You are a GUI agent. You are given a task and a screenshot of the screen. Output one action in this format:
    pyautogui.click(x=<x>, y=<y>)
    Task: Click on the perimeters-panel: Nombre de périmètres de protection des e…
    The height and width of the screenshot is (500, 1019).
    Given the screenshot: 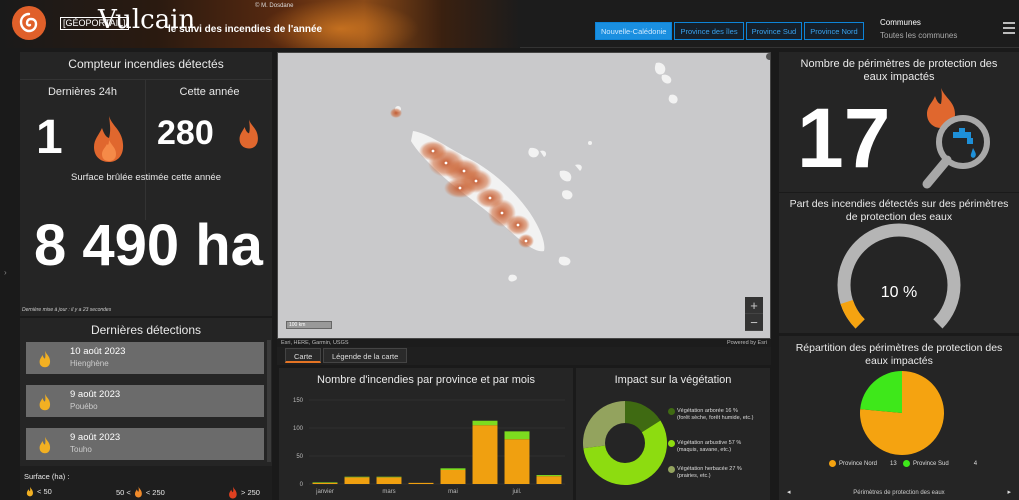 What is the action you would take?
    pyautogui.click(x=899, y=122)
    